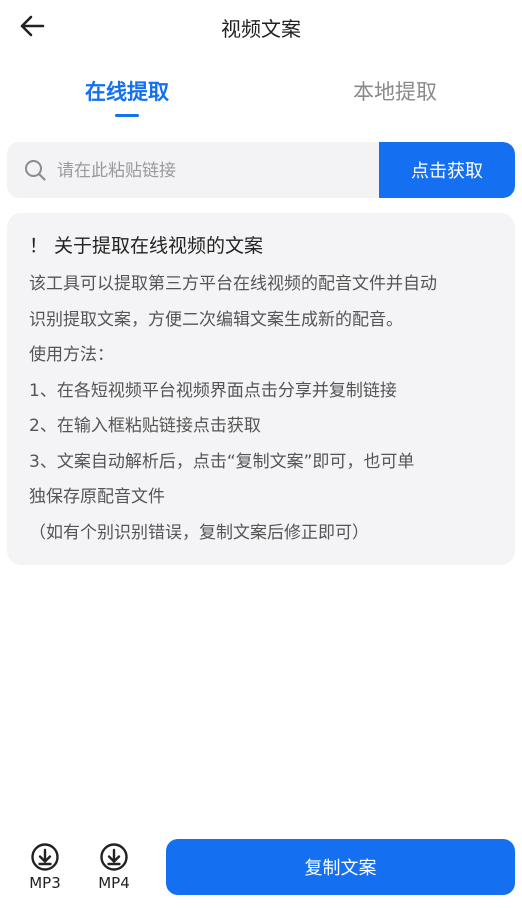  I want to click on tab-local-extract: 本地提取, so click(395, 91).